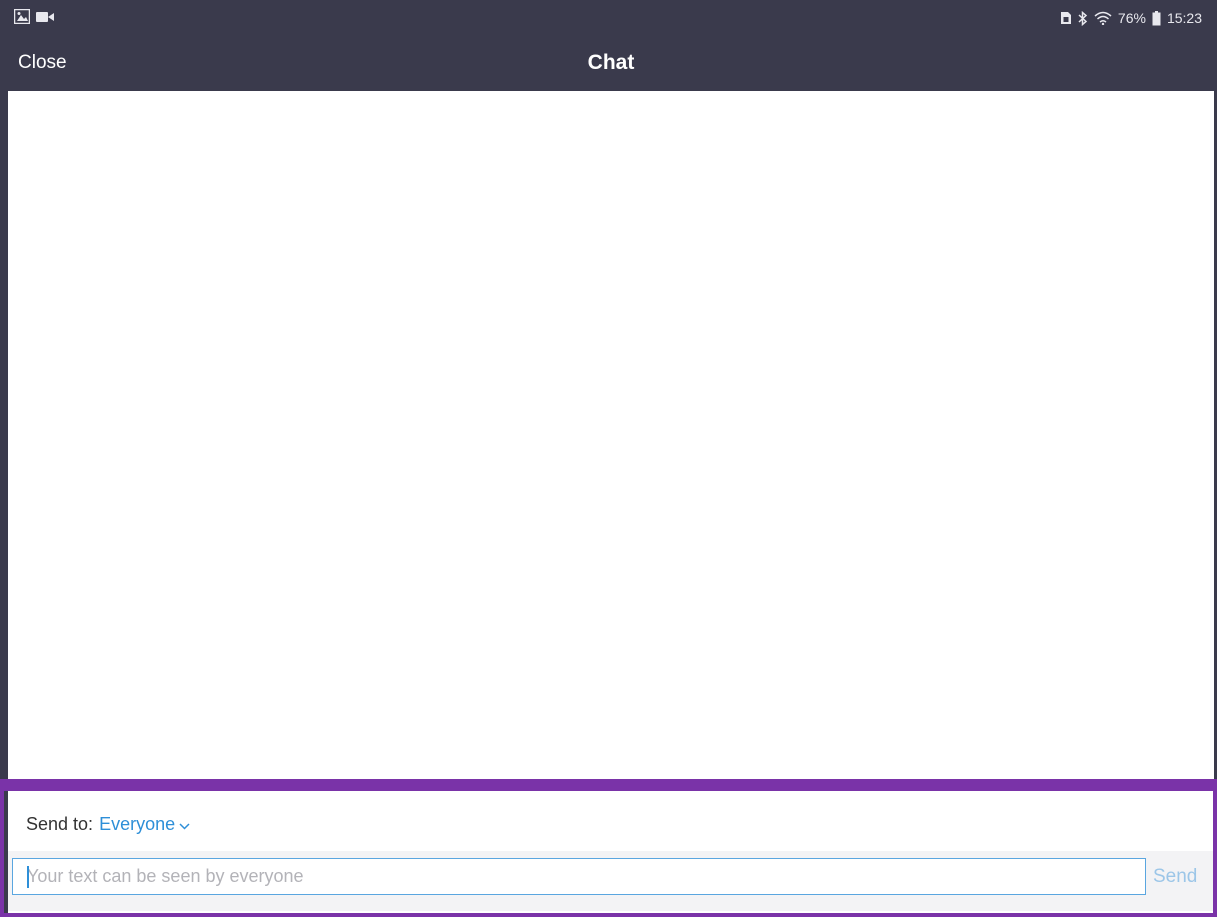 The width and height of the screenshot is (1217, 917). What do you see at coordinates (1103, 18) in the screenshot?
I see `wifi-icon` at bounding box center [1103, 18].